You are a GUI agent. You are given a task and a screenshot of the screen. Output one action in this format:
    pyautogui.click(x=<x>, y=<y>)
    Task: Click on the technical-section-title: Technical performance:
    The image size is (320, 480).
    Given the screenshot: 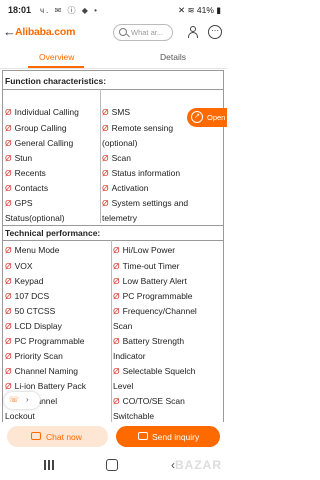 What is the action you would take?
    pyautogui.click(x=53, y=233)
    